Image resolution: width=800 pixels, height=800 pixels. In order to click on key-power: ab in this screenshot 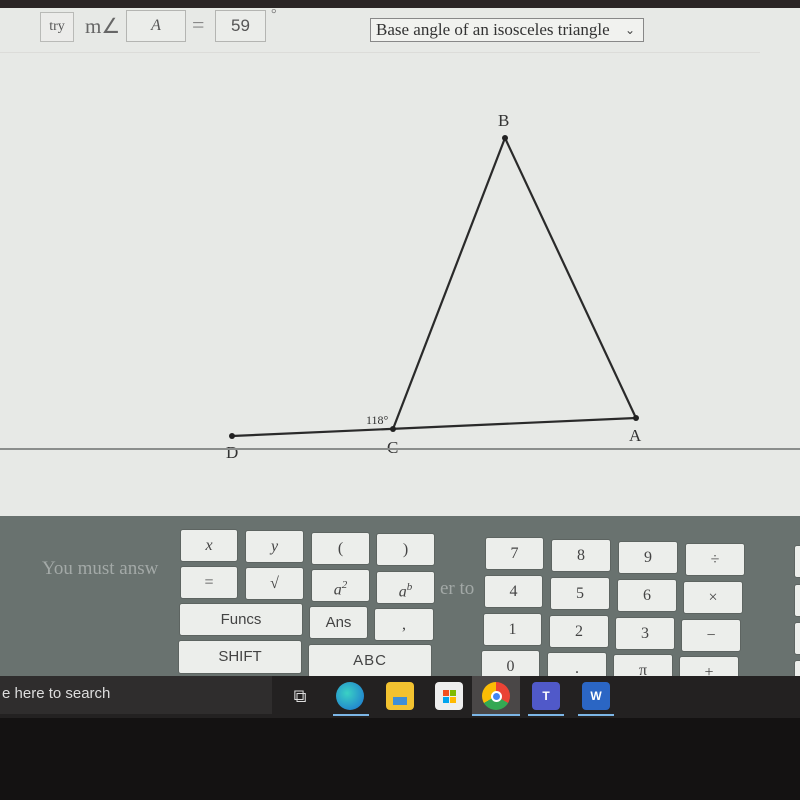, I will do `click(405, 587)`.